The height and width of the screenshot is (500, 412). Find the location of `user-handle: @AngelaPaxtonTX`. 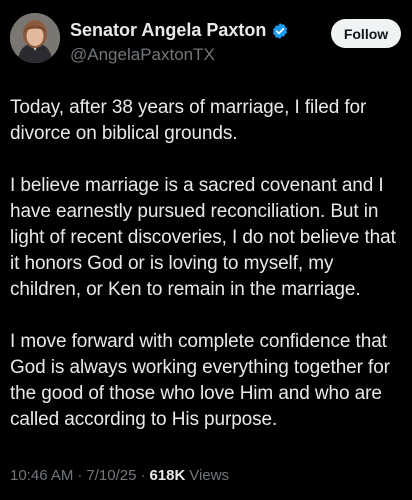

user-handle: @AngelaPaxtonTX is located at coordinates (142, 55).